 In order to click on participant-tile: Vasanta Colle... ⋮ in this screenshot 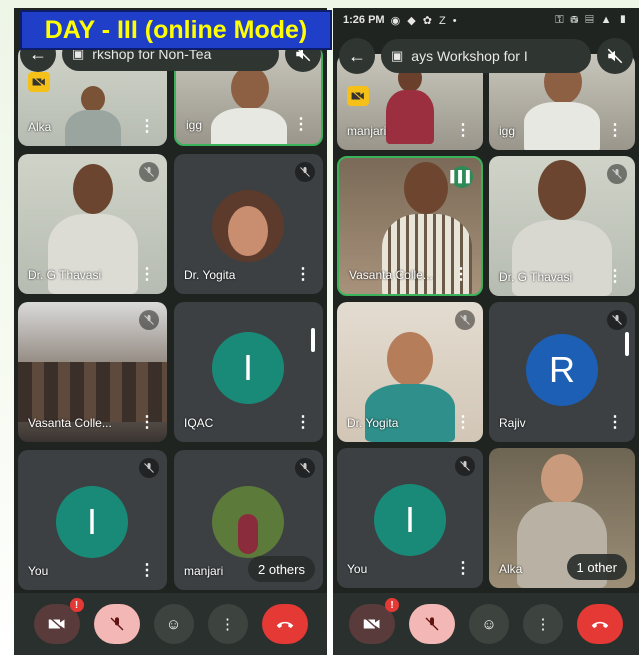, I will do `click(92, 372)`.